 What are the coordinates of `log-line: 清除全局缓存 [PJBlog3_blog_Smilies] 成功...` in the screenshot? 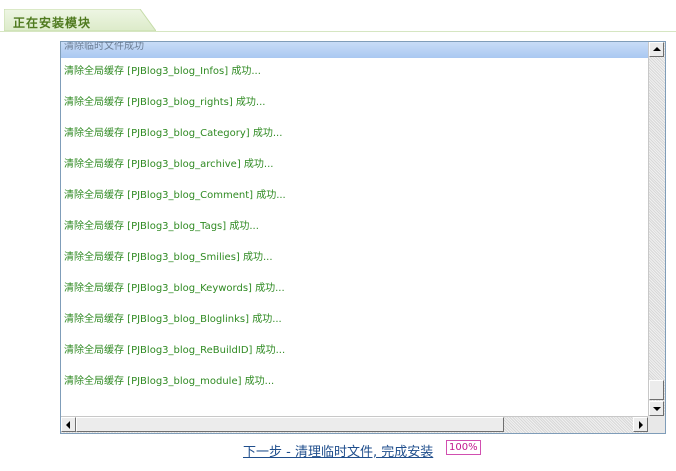 It's located at (168, 257).